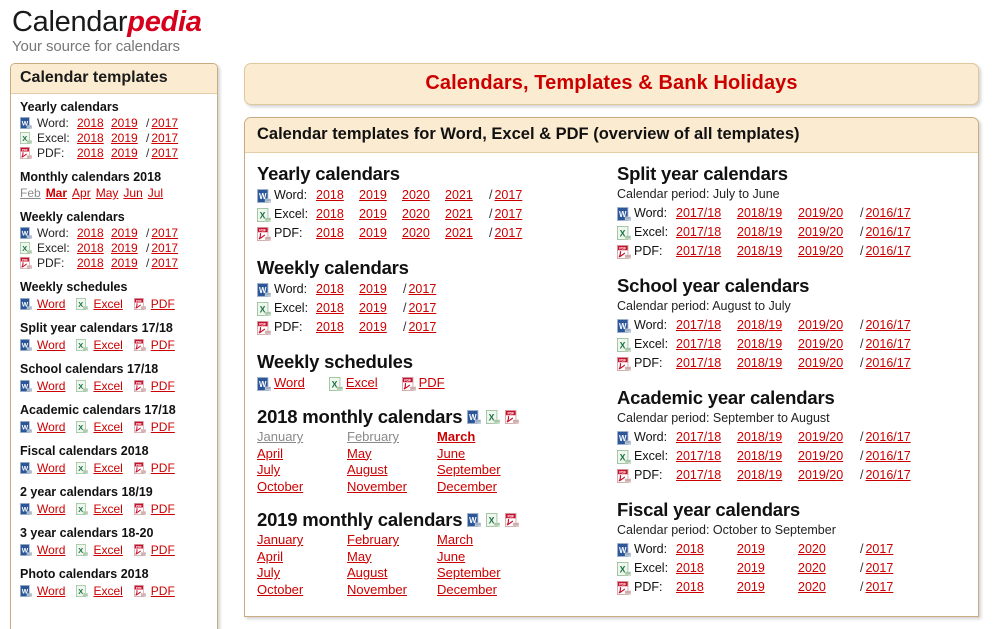  Describe the element at coordinates (362, 383) in the screenshot. I see `format-link: Excel` at that location.